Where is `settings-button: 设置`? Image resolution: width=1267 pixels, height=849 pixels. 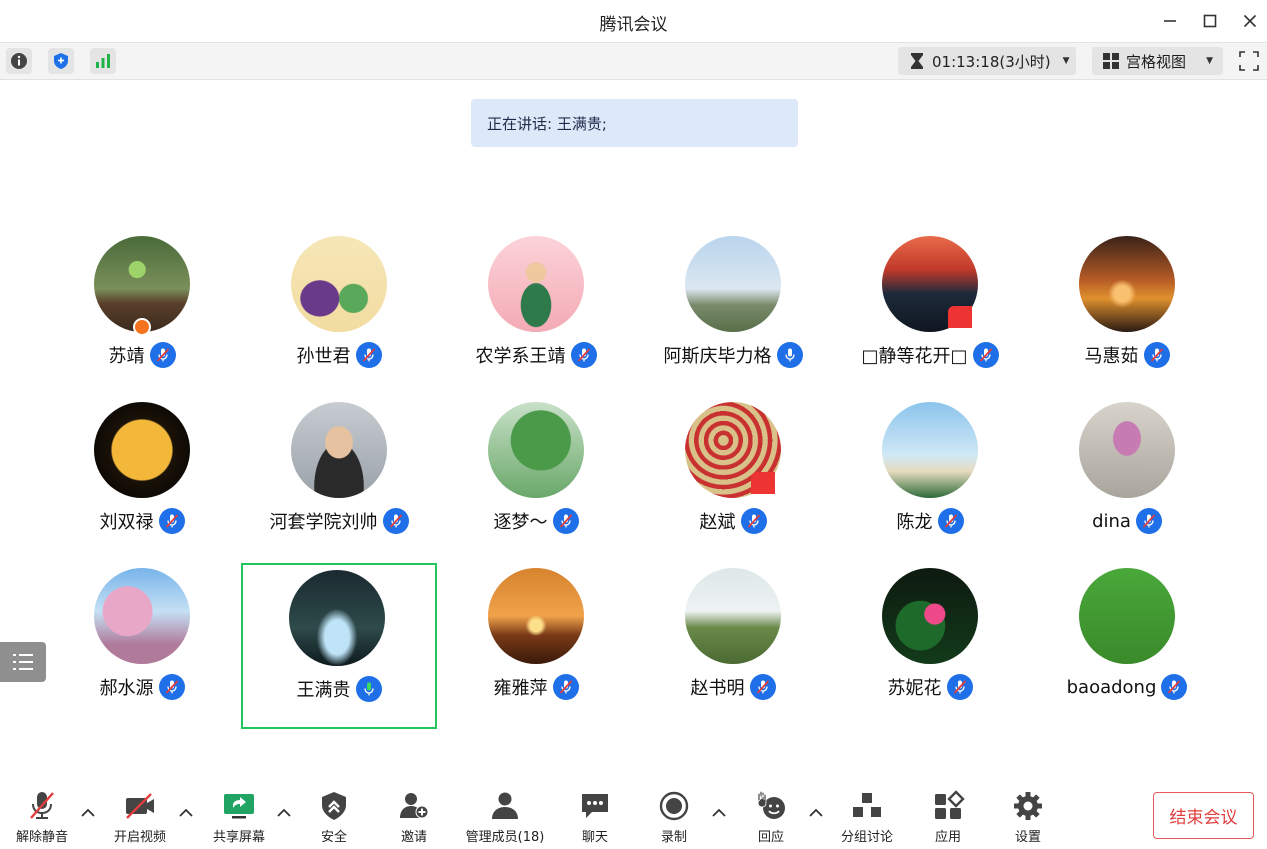
settings-button: 设置 is located at coordinates (1028, 817).